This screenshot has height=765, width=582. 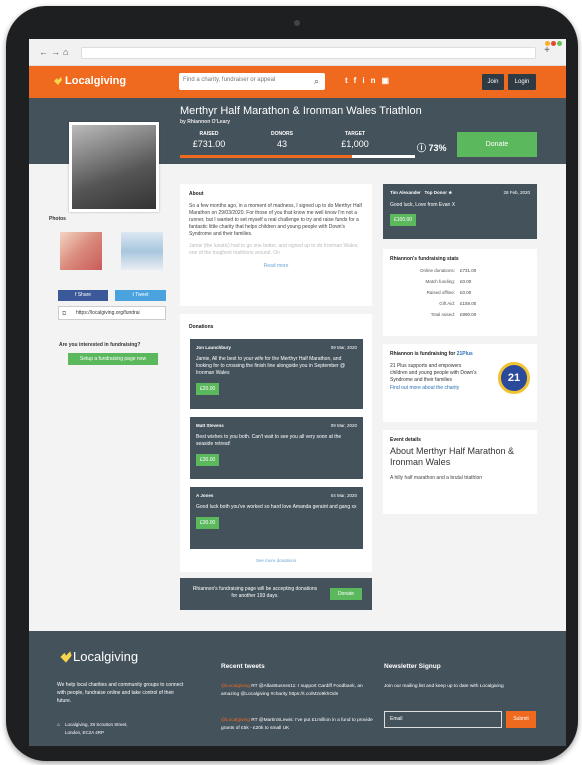 I want to click on maximize-dot-icon, so click(x=553, y=43).